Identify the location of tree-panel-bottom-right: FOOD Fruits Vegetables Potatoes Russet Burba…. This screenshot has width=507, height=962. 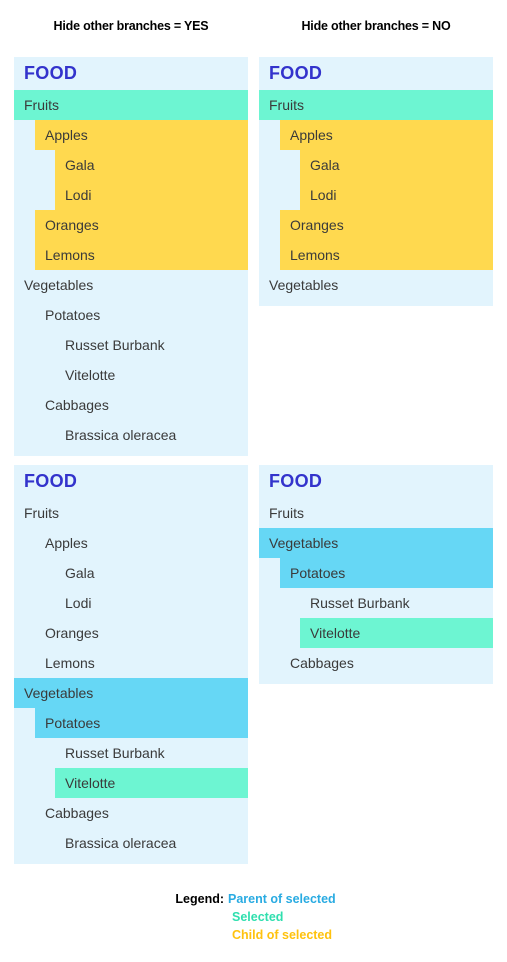
(376, 574).